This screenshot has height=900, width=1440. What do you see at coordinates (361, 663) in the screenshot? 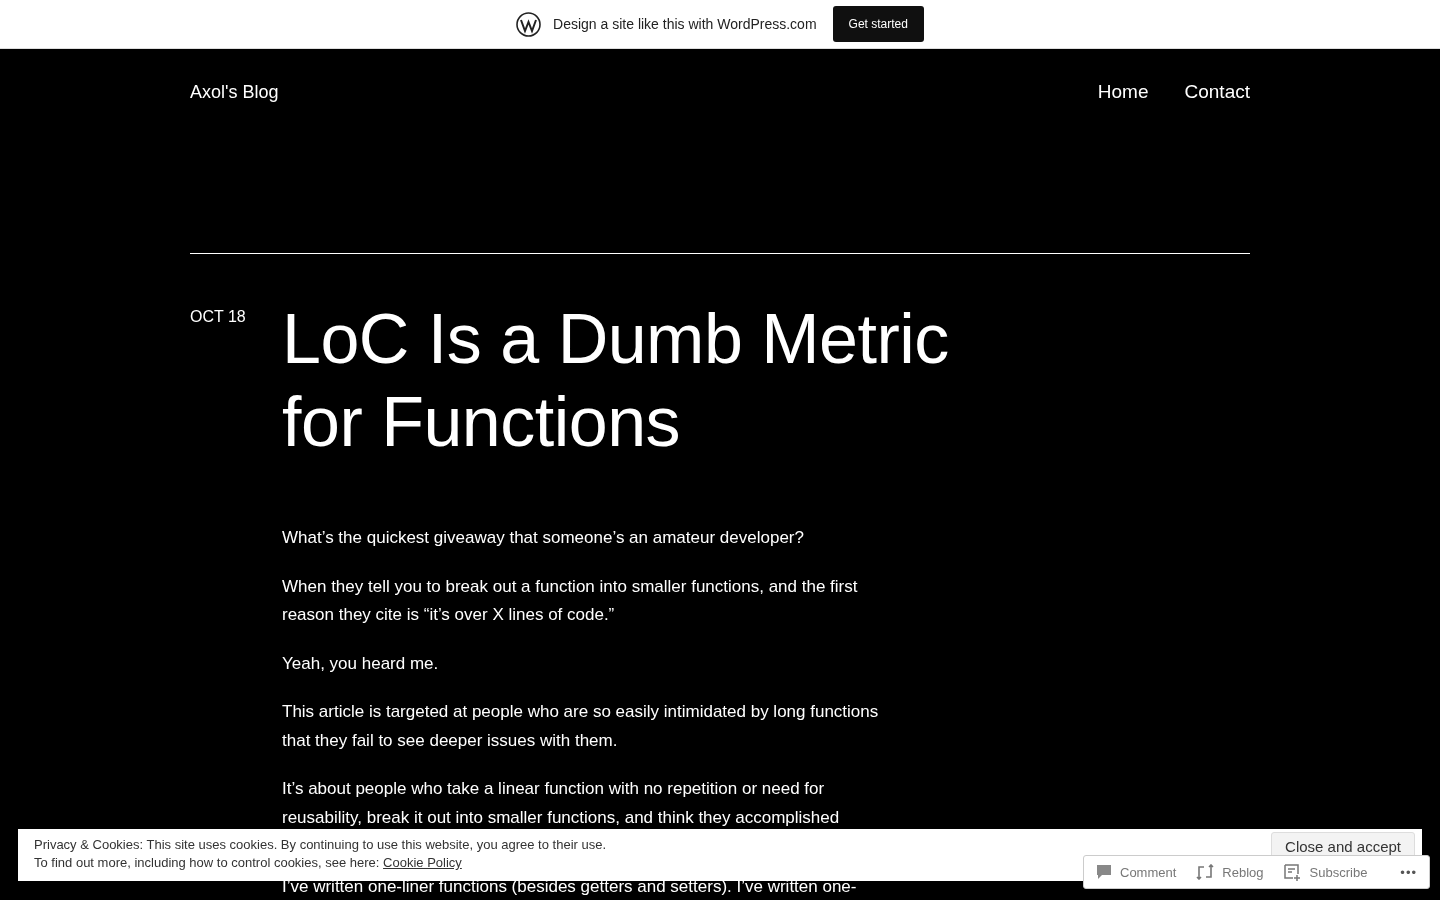
I see `paragraph: Yeah, you heard me.` at bounding box center [361, 663].